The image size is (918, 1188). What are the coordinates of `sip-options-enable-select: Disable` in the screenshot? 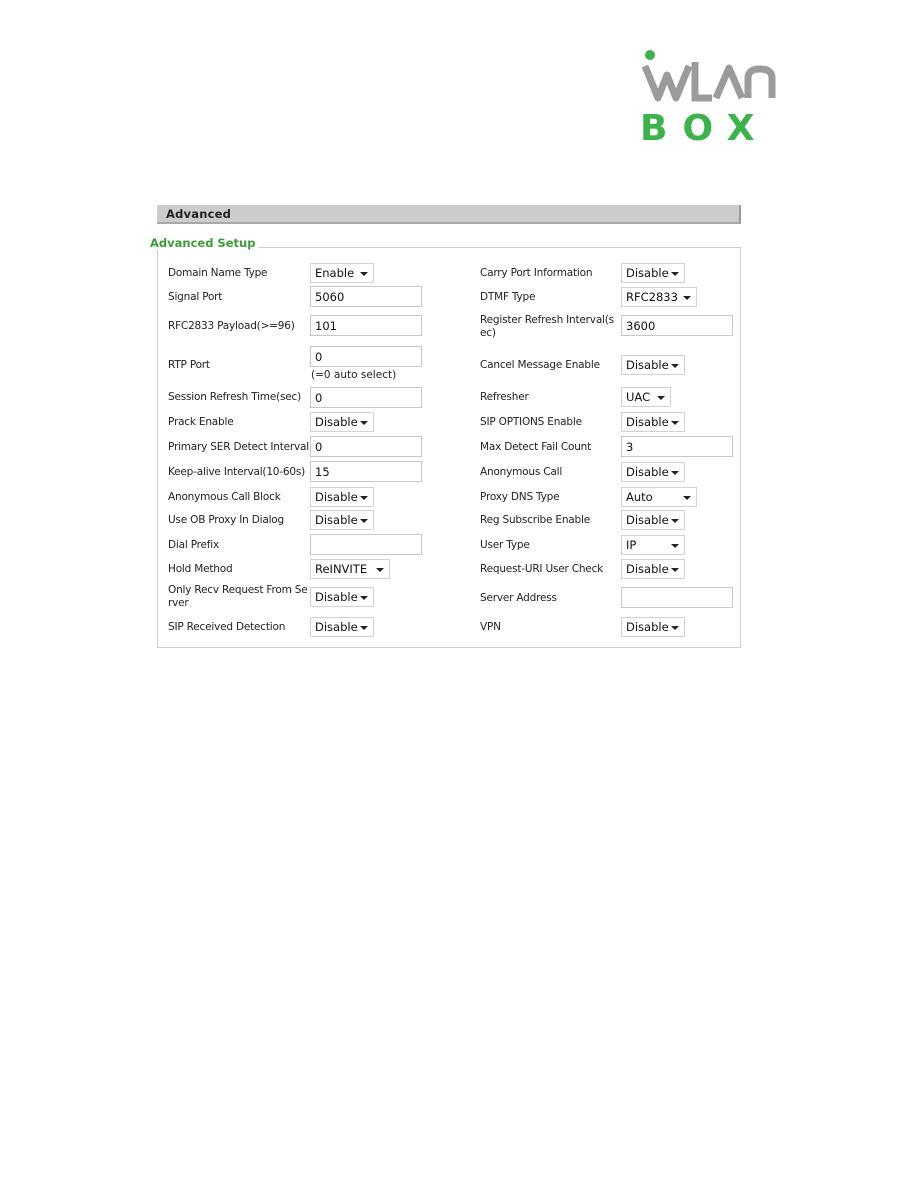 It's located at (653, 422).